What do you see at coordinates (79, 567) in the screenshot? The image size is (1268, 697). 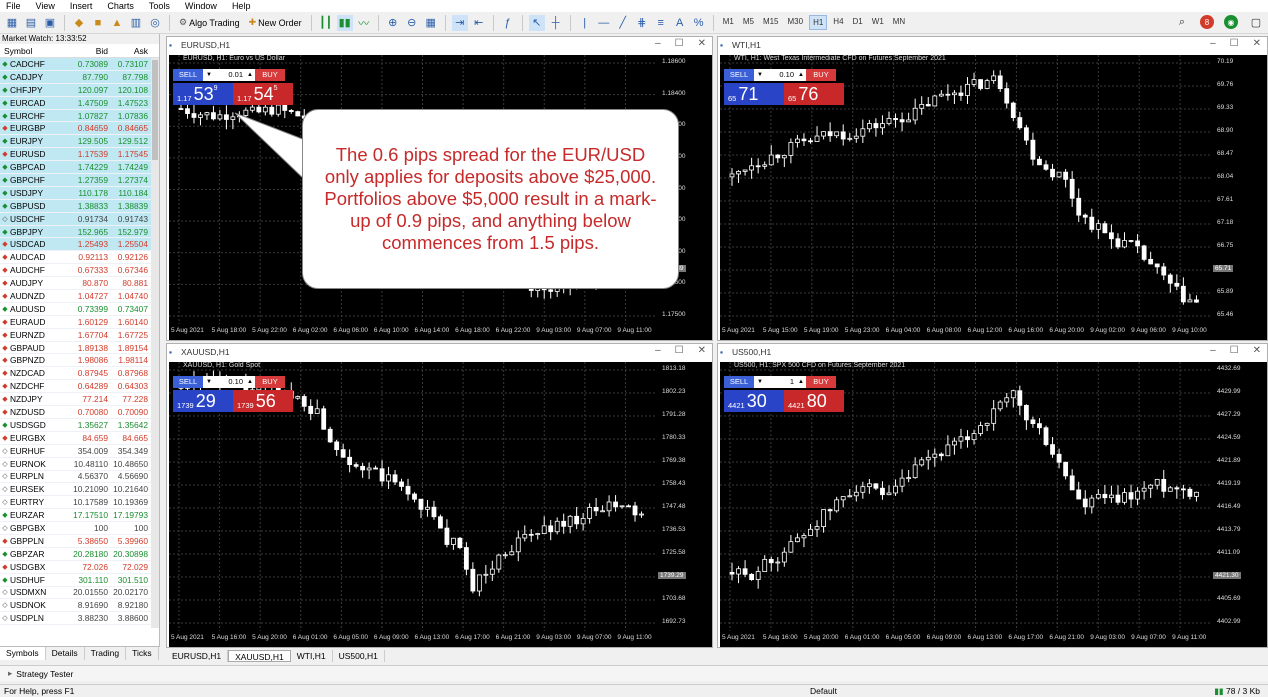 I see `symbol-row: ◆ USDGBX 72.026 72.029` at bounding box center [79, 567].